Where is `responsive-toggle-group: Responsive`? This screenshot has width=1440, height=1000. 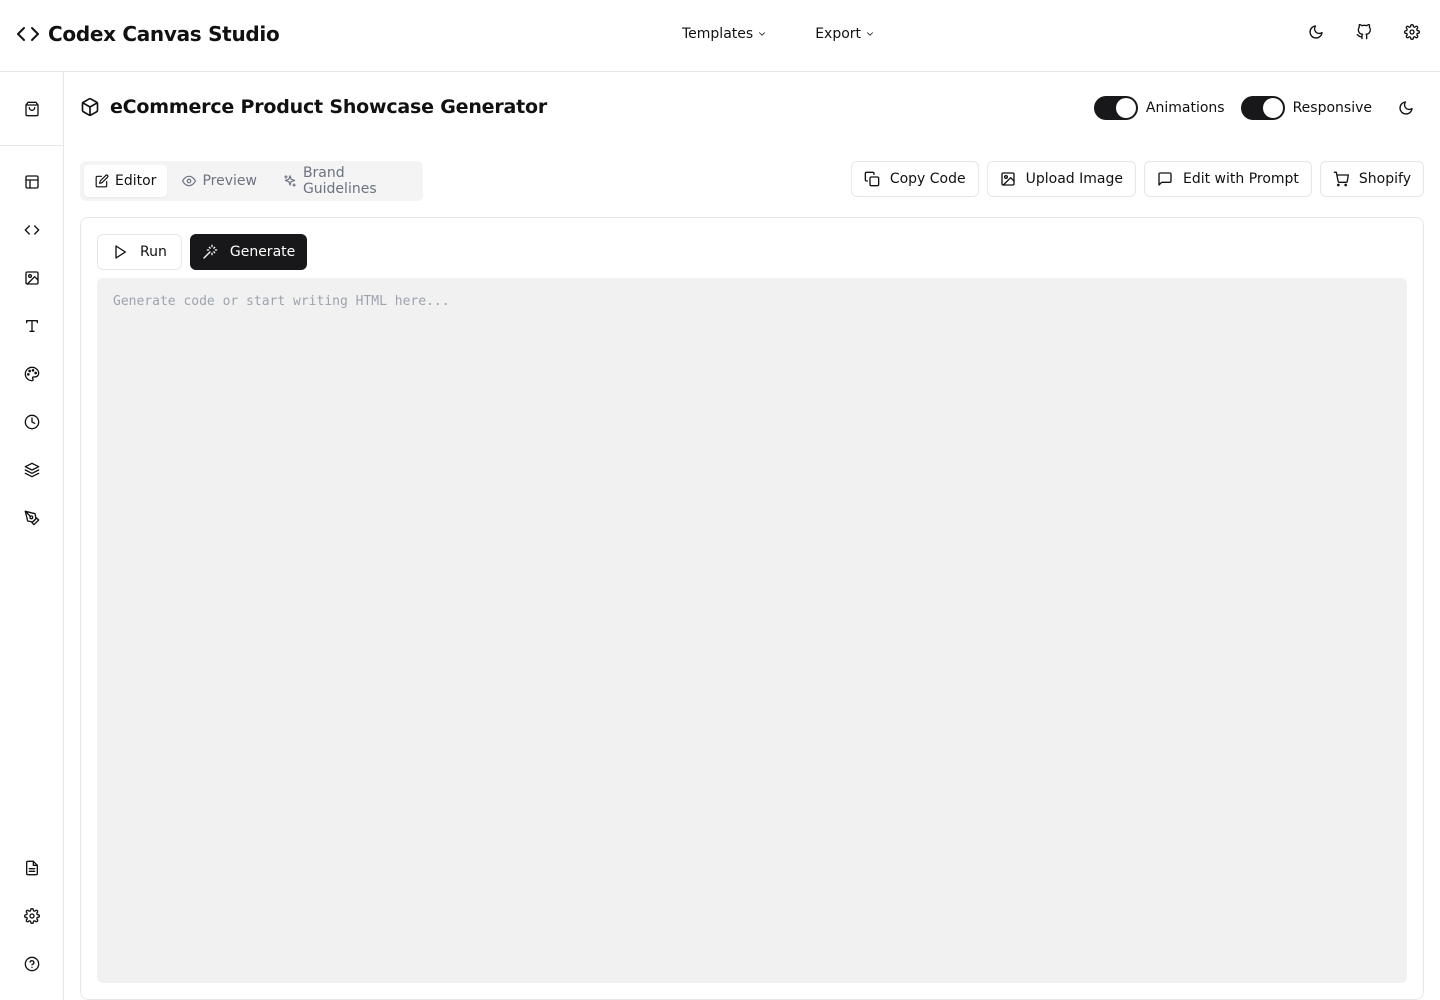 responsive-toggle-group: Responsive is located at coordinates (1306, 108).